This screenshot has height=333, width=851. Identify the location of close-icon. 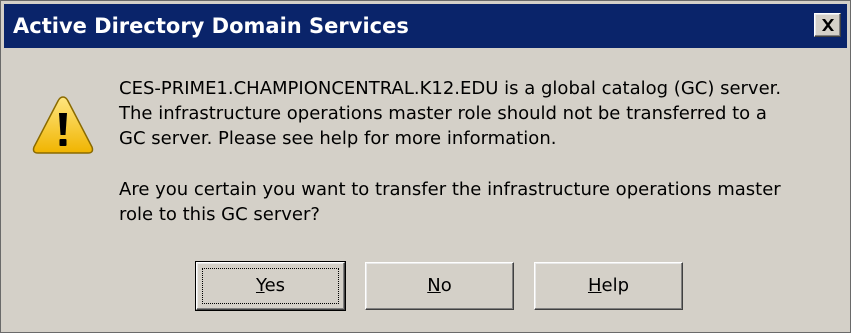
(828, 25).